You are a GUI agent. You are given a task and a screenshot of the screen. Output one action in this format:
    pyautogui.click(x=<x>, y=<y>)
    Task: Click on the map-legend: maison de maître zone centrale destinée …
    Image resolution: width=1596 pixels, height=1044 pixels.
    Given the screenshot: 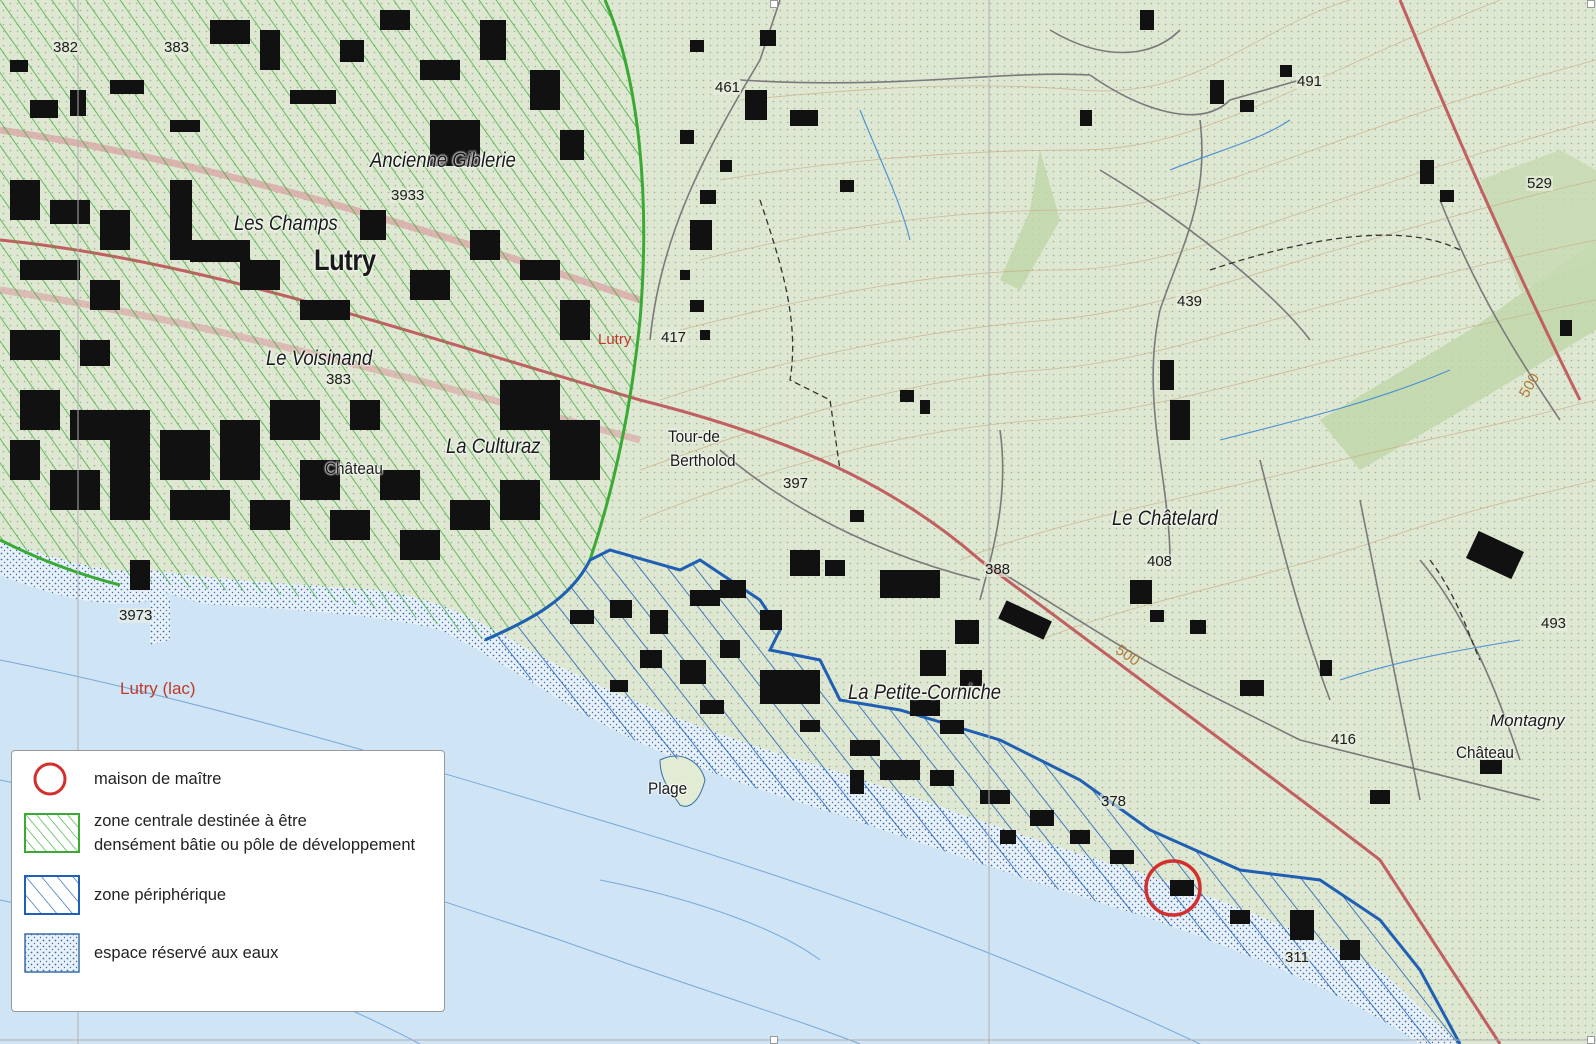 What is the action you would take?
    pyautogui.click(x=228, y=881)
    